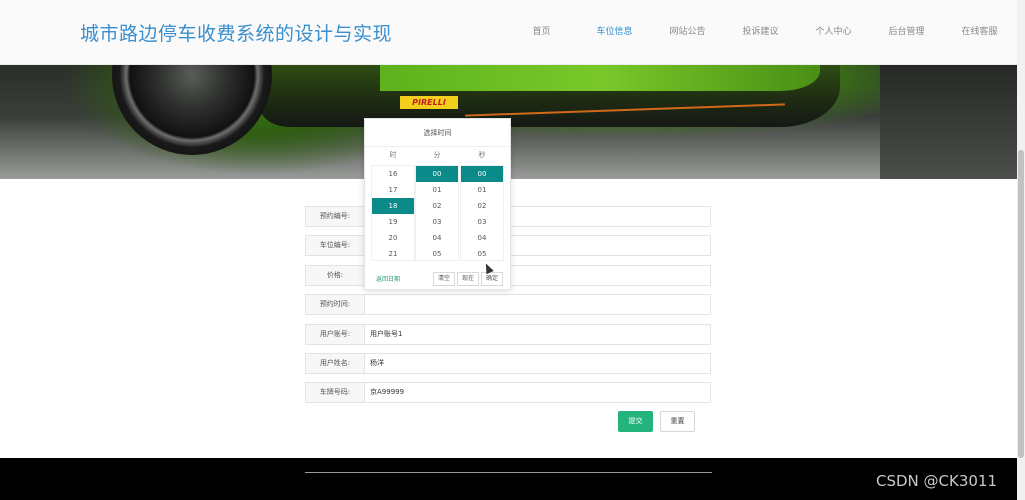 This screenshot has height=500, width=1025. What do you see at coordinates (388, 278) in the screenshot?
I see `back-to-date-link: 返回日期` at bounding box center [388, 278].